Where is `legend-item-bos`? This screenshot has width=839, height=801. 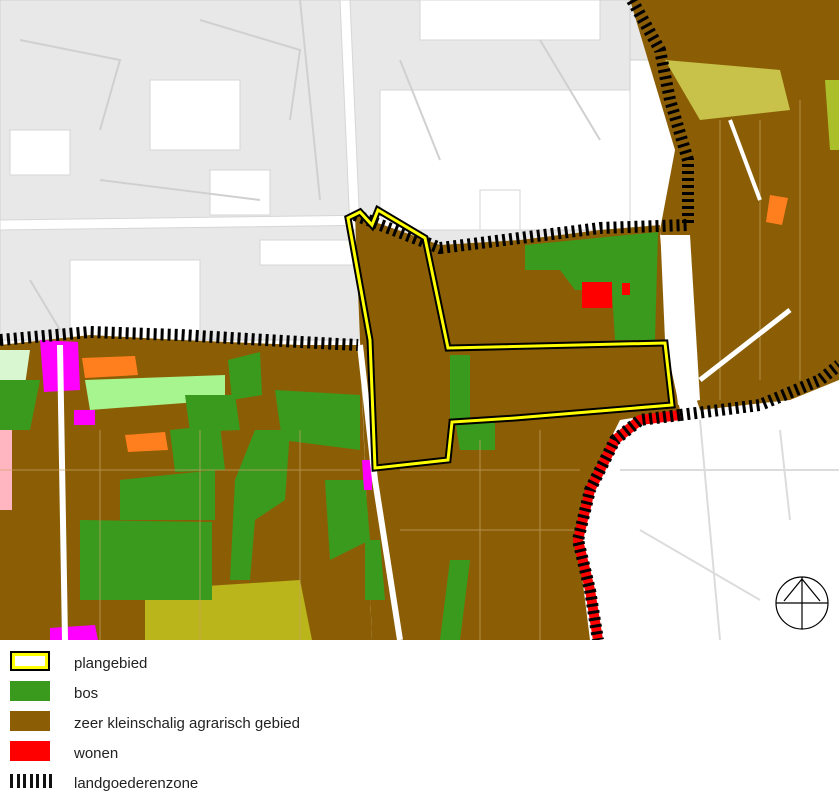
legend-item-bos is located at coordinates (30, 691).